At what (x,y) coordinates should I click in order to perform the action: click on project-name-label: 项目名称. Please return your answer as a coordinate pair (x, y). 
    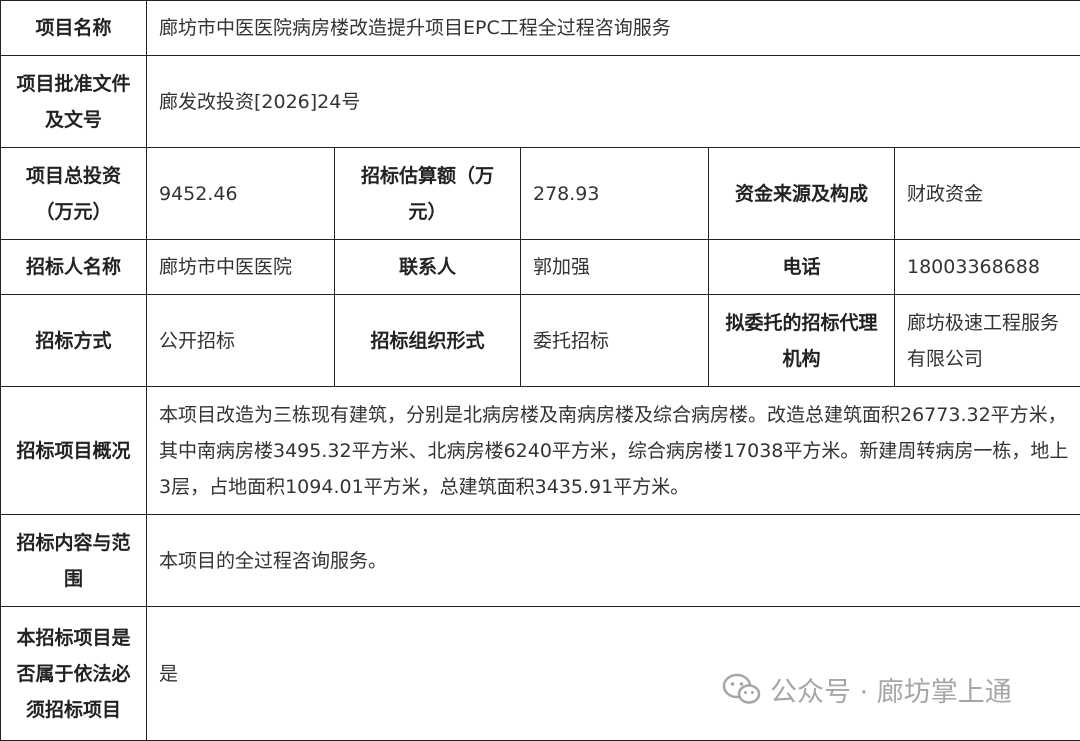
    Looking at the image, I should click on (74, 28).